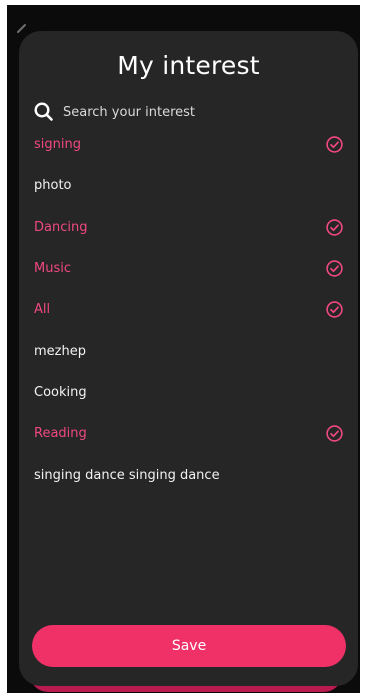  What do you see at coordinates (60, 392) in the screenshot?
I see `interest-label: Cooking` at bounding box center [60, 392].